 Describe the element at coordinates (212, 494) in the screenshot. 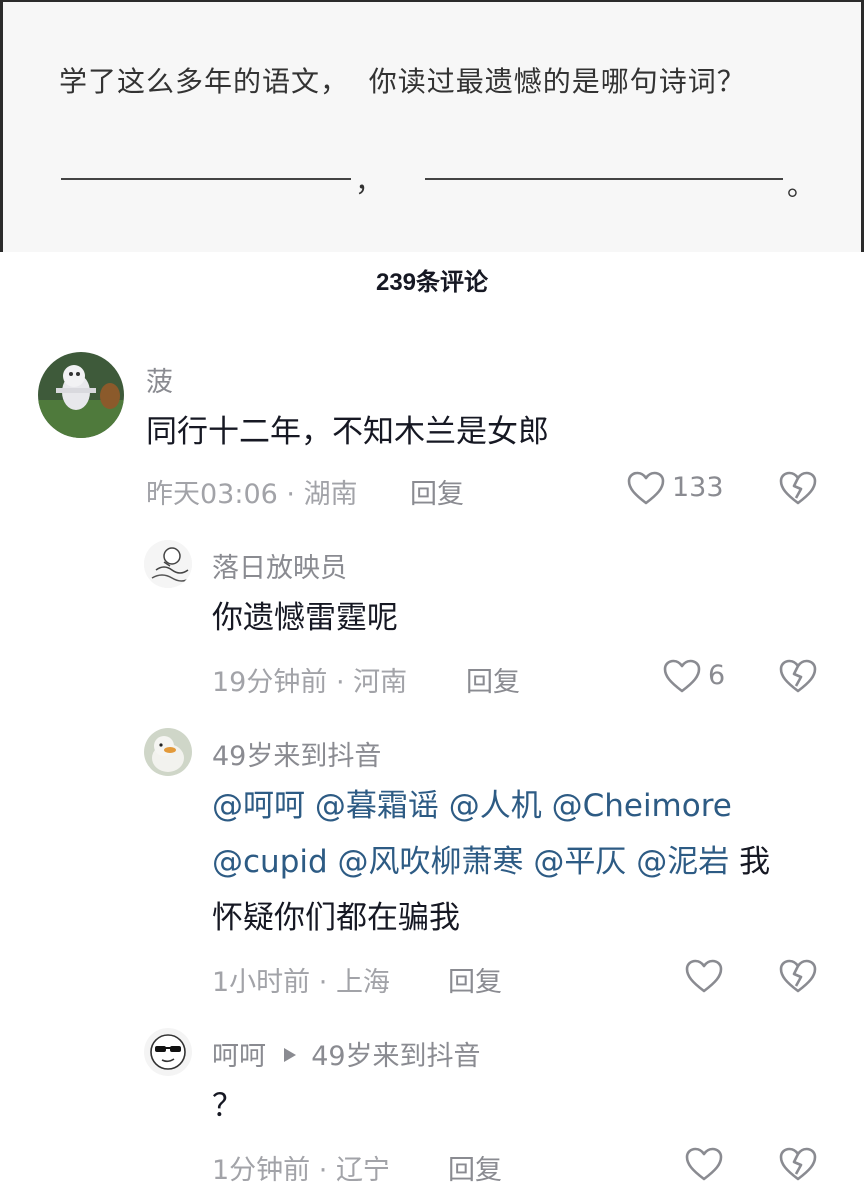

I see `comment-time: 昨天03:06` at that location.